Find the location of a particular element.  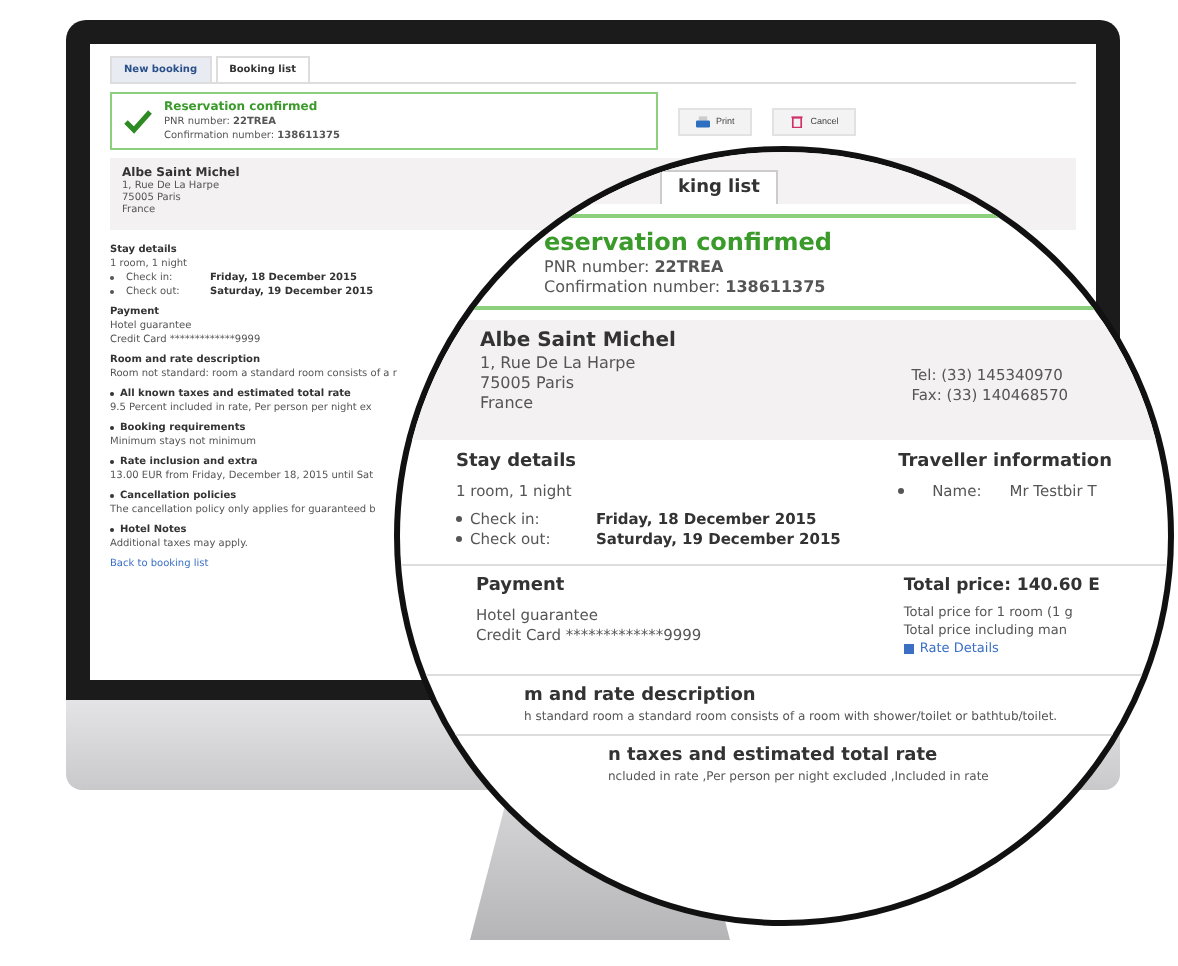

address-line: 1, Rue De La Harpe is located at coordinates (558, 363).